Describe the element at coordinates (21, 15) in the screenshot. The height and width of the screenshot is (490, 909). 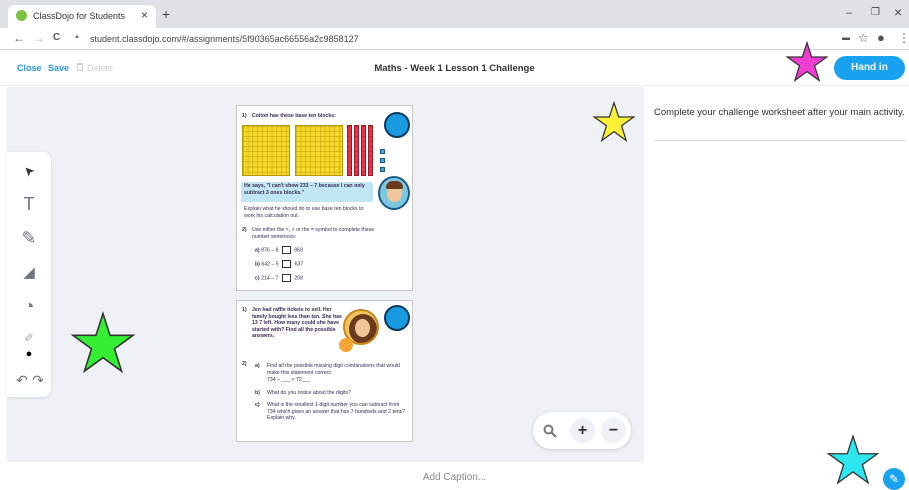
I see `classdojo-favicon-icon` at that location.